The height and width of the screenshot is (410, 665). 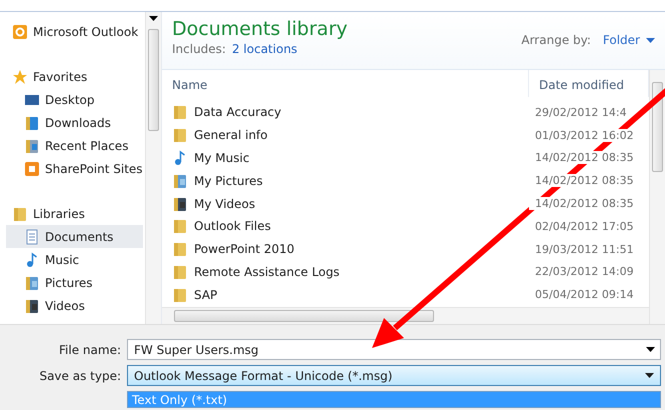 I want to click on document-icon, so click(x=32, y=236).